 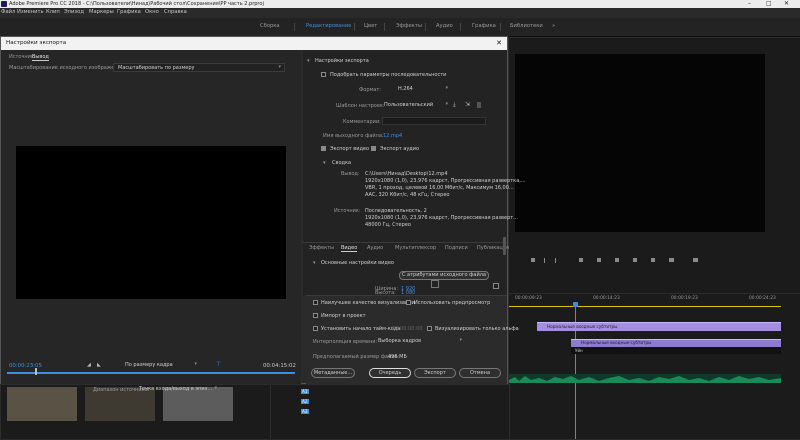 What do you see at coordinates (467, 104) in the screenshot?
I see `import-preset-icon: ⇲` at bounding box center [467, 104].